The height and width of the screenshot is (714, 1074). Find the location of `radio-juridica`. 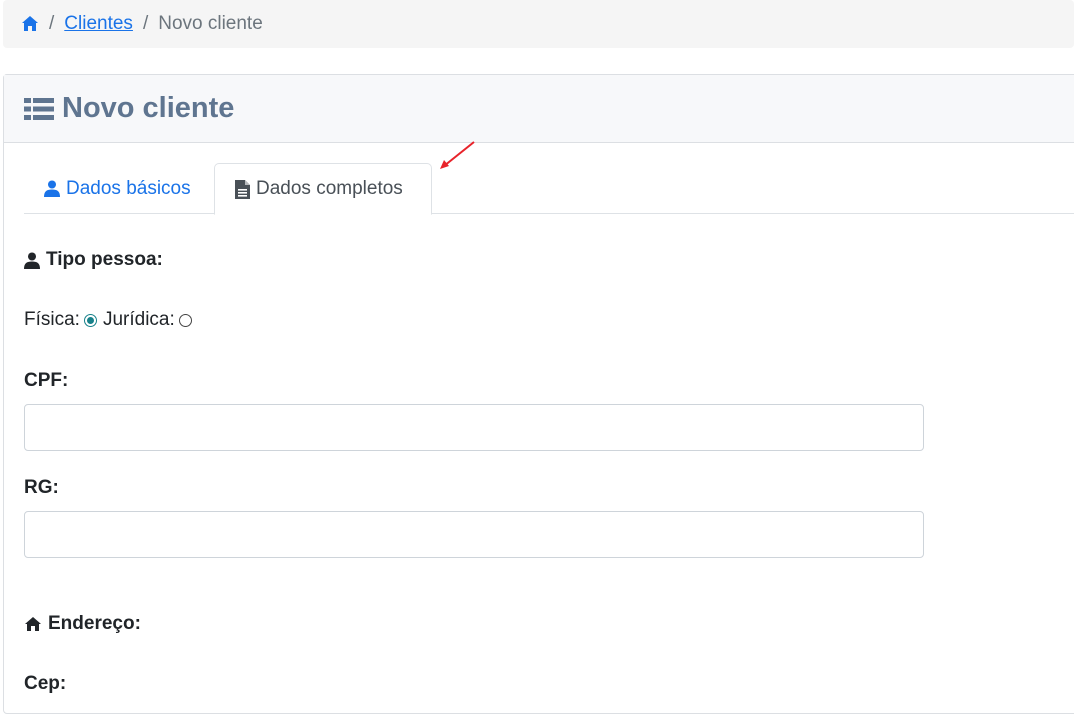

radio-juridica is located at coordinates (185, 320).